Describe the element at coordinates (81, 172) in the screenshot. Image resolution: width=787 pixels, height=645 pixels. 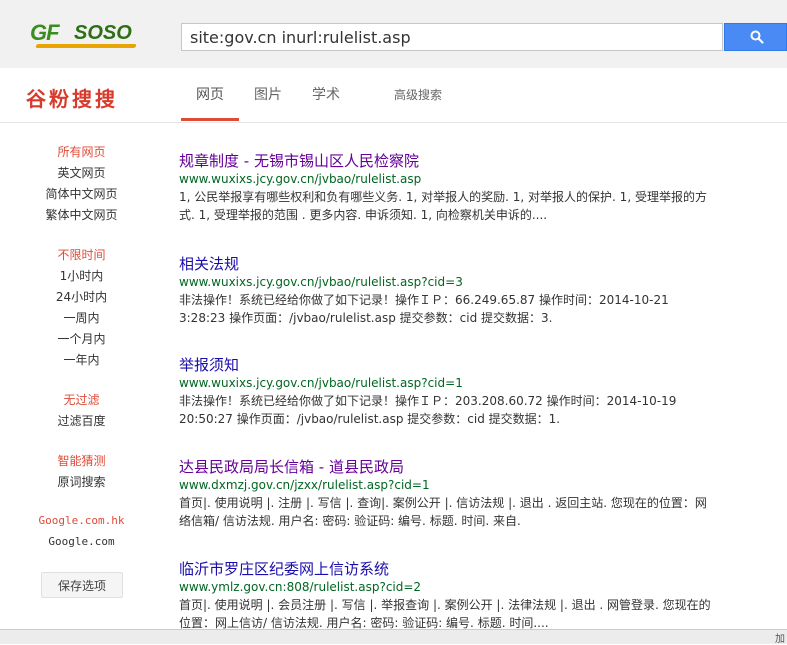
I see `sidebar-item-english: 英文网页` at that location.